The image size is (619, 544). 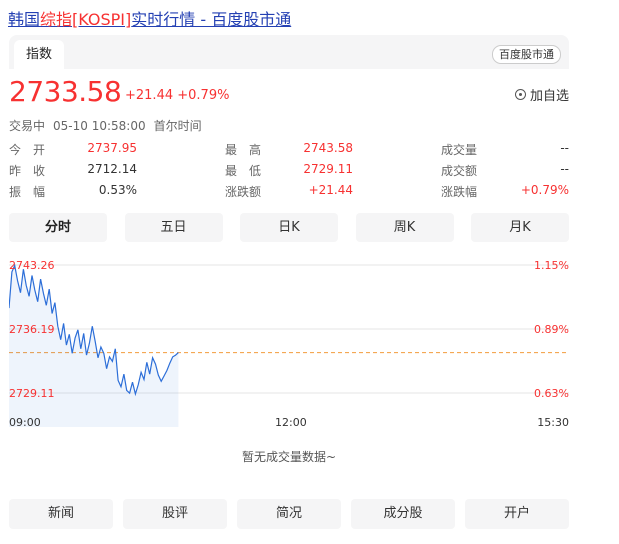 What do you see at coordinates (211, 19) in the screenshot?
I see `title-suffix: 实时行情 - 百度股市通` at bounding box center [211, 19].